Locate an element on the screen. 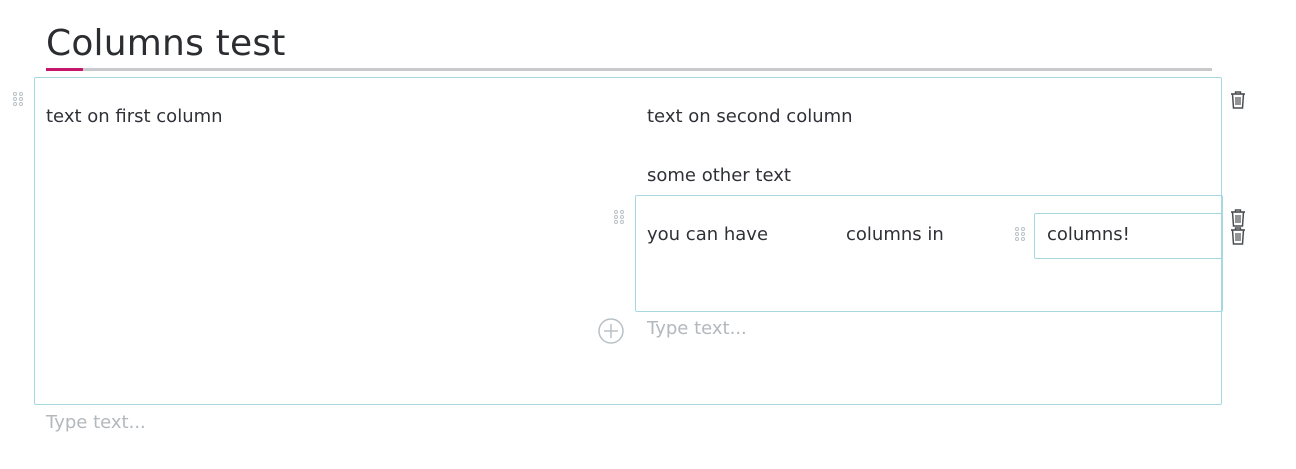  title-underline-accent is located at coordinates (64, 69).